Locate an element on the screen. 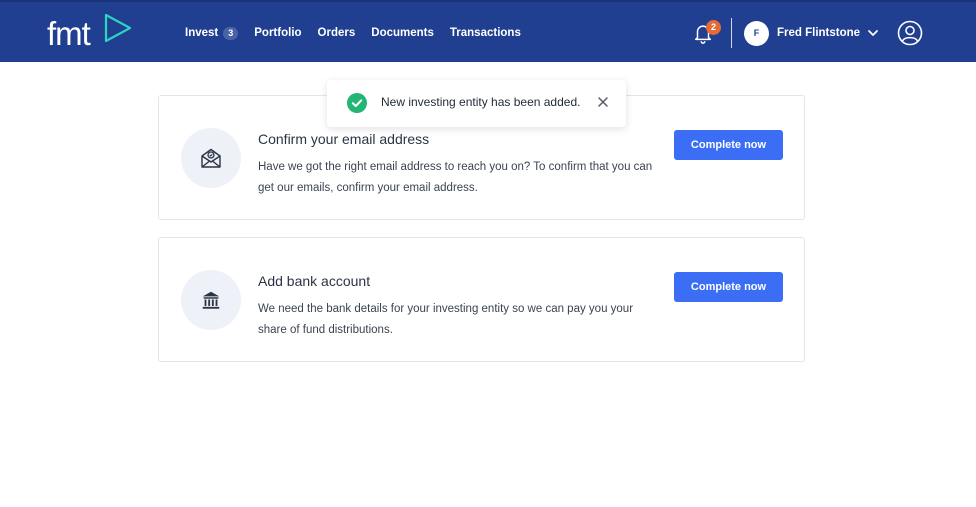 Image resolution: width=976 pixels, height=507 pixels. user-menu: F Fred Flintstone is located at coordinates (811, 33).